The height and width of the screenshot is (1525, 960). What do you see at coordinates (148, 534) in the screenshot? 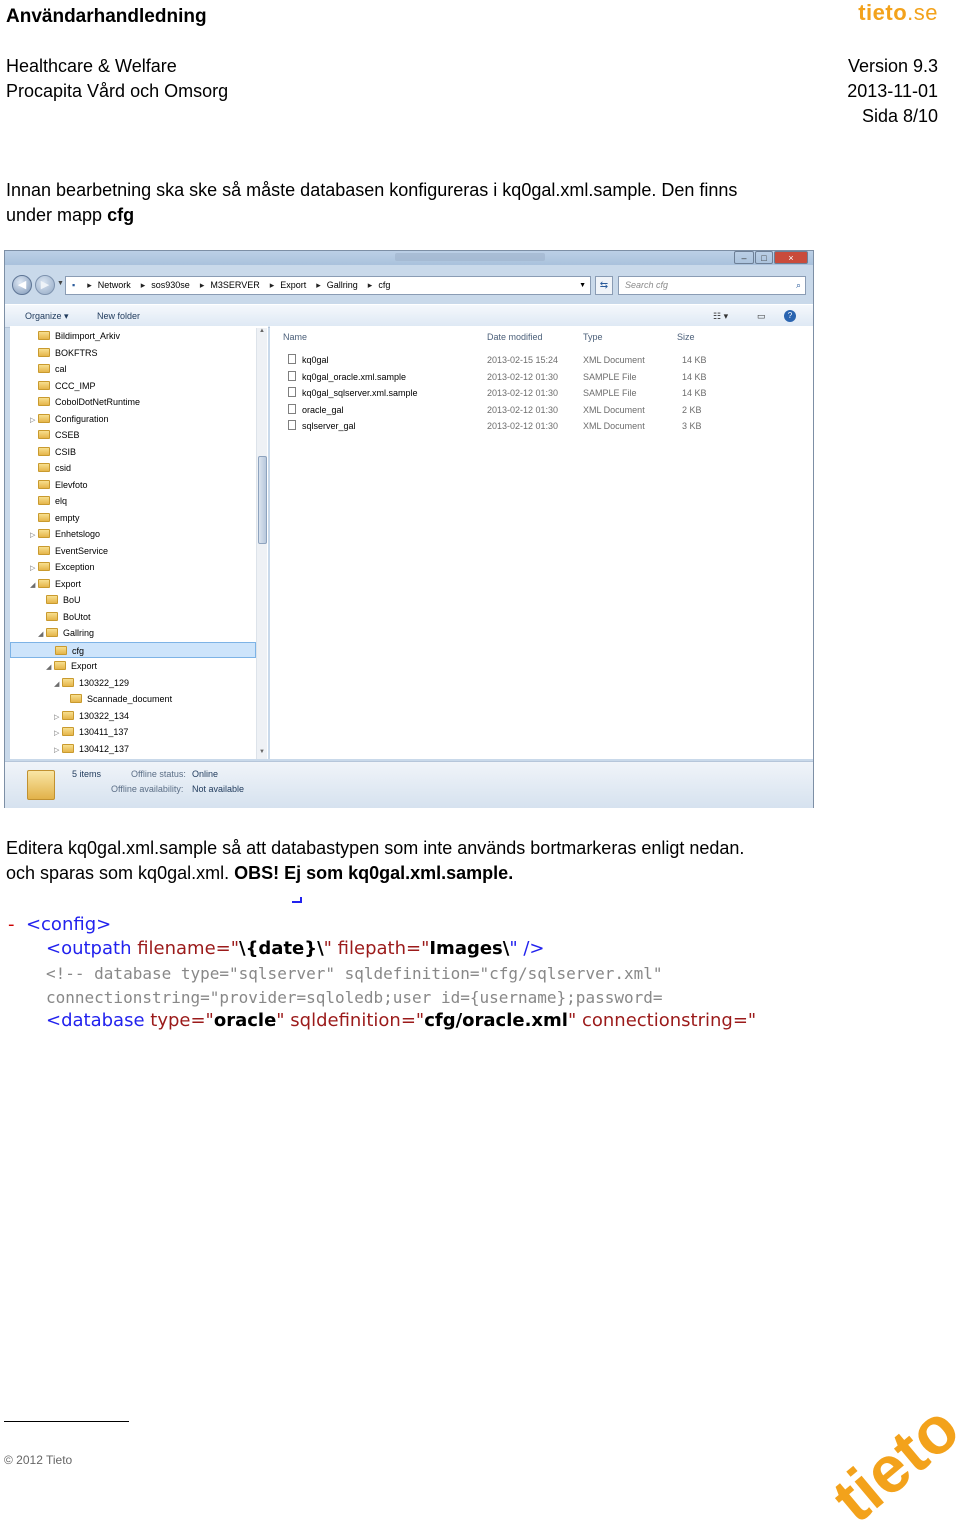
I see `tree-item: ▷ Enhetslogo` at bounding box center [148, 534].